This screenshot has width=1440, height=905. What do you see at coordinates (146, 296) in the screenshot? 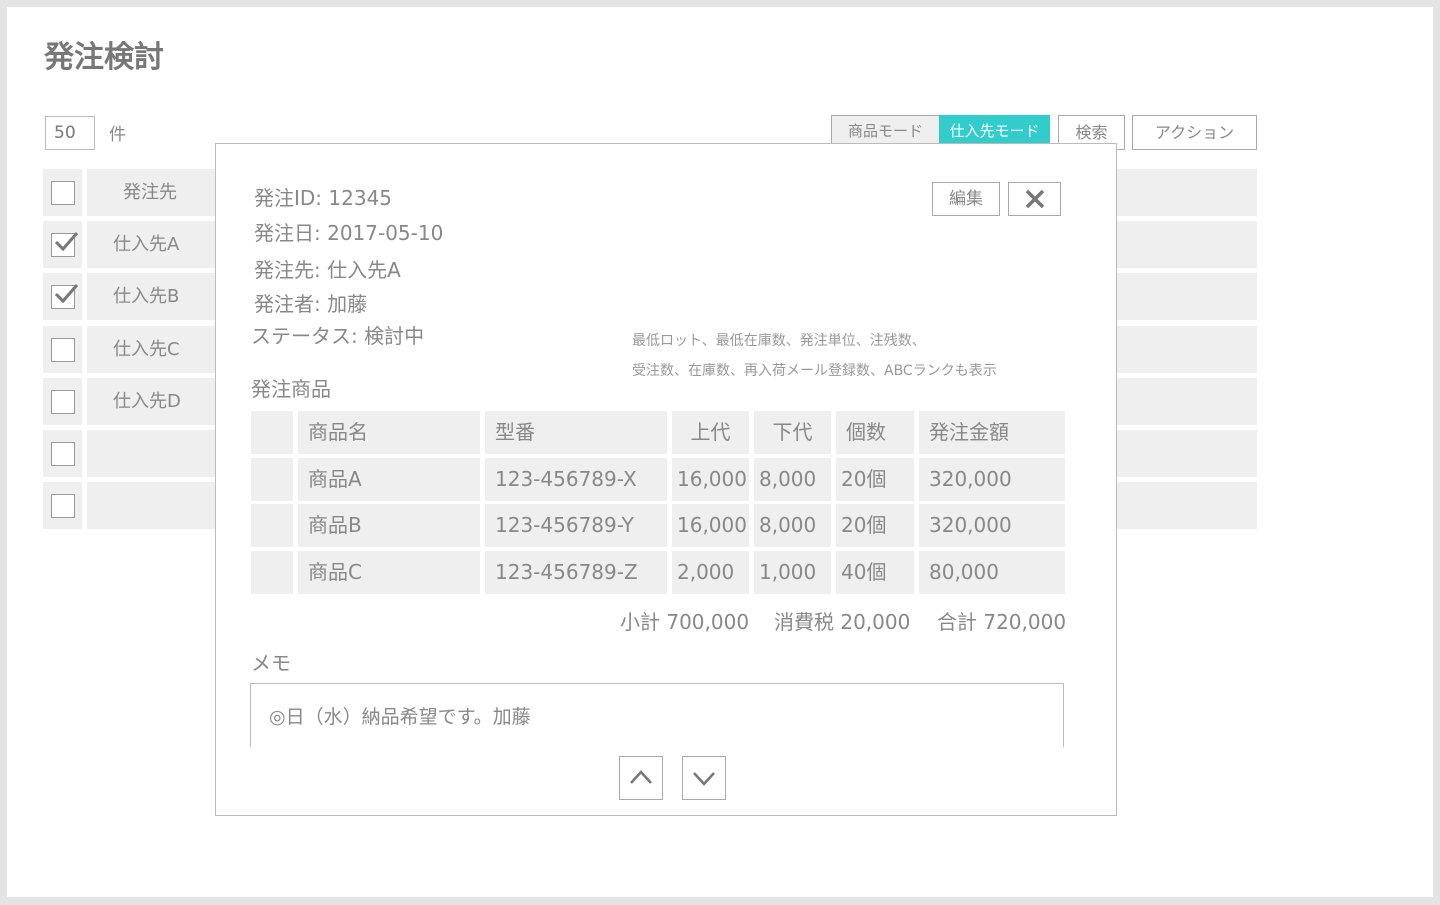
I see `supplier-name: 仕入先B` at bounding box center [146, 296].